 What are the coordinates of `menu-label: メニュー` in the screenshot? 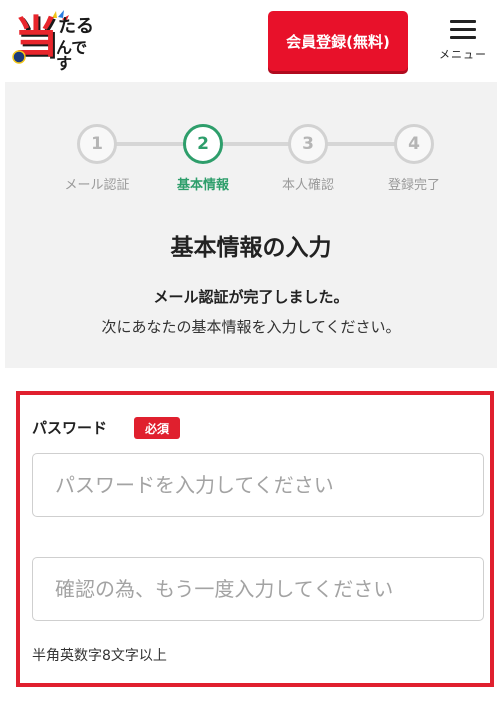 It's located at (463, 54).